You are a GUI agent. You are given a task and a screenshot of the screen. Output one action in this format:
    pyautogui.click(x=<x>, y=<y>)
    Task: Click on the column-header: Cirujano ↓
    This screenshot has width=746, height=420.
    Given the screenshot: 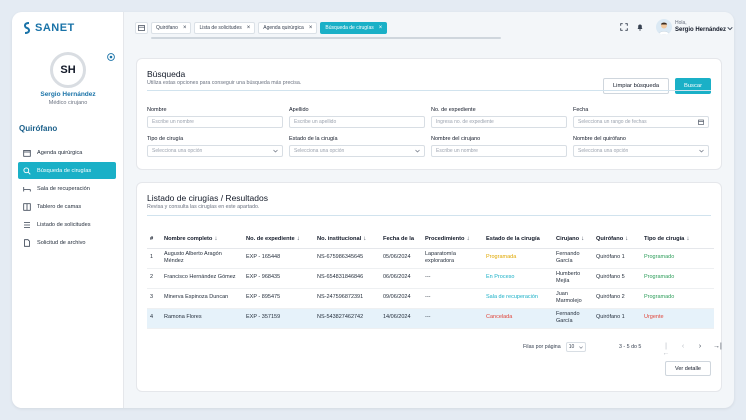 What is the action you would take?
    pyautogui.click(x=573, y=240)
    